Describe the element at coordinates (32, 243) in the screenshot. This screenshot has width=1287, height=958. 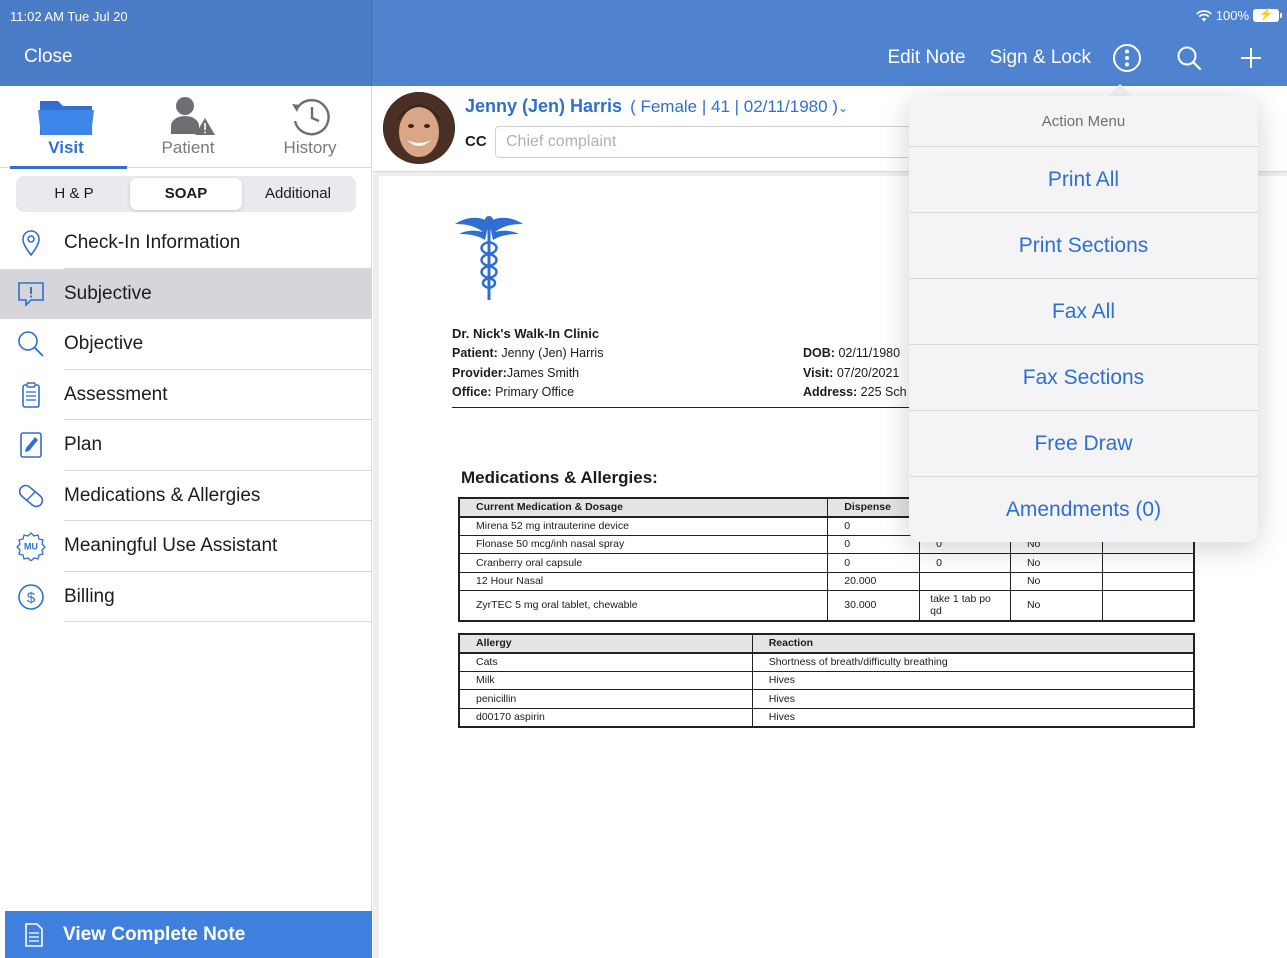
I see `location-pin-icon` at that location.